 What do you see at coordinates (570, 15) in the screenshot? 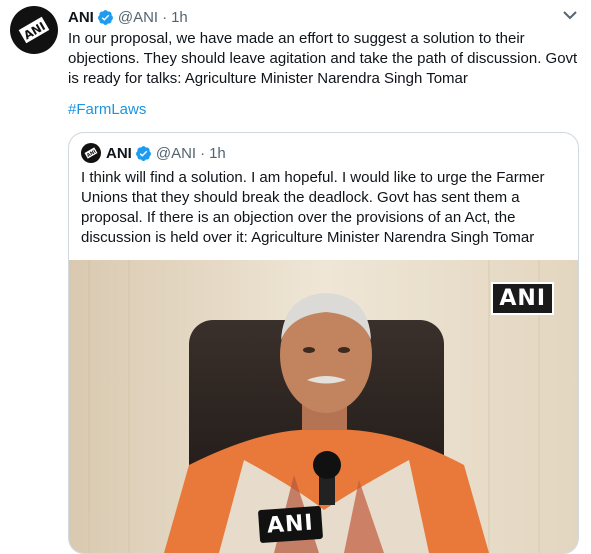
I see `caret-down-icon` at bounding box center [570, 15].